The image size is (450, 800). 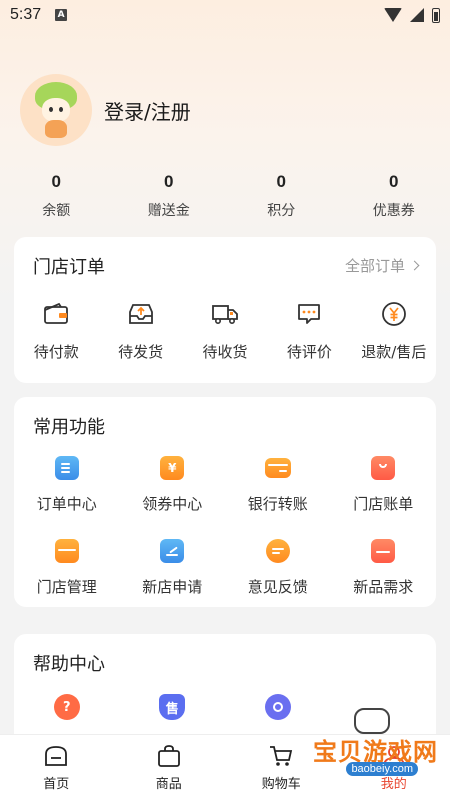 What do you see at coordinates (281, 196) in the screenshot?
I see `stat-points: 0 积分` at bounding box center [281, 196].